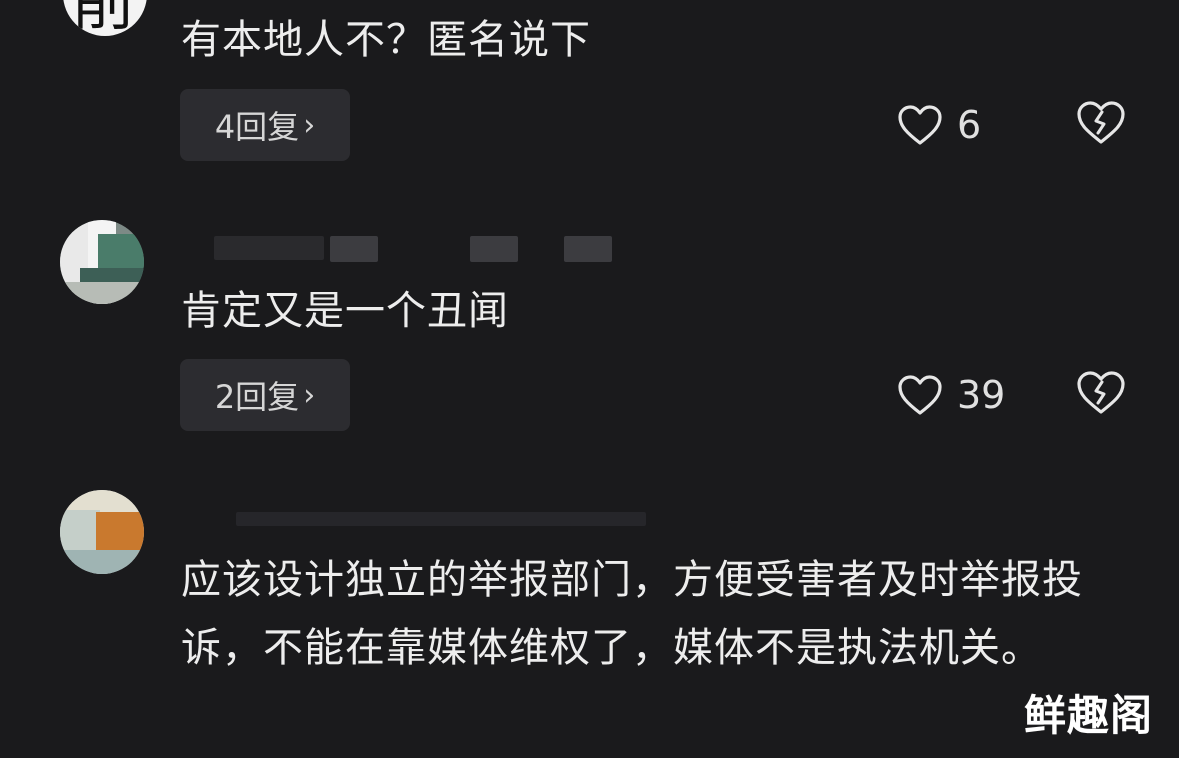 This screenshot has height=758, width=1179. I want to click on view-replies-button: 2回复 ›, so click(265, 395).